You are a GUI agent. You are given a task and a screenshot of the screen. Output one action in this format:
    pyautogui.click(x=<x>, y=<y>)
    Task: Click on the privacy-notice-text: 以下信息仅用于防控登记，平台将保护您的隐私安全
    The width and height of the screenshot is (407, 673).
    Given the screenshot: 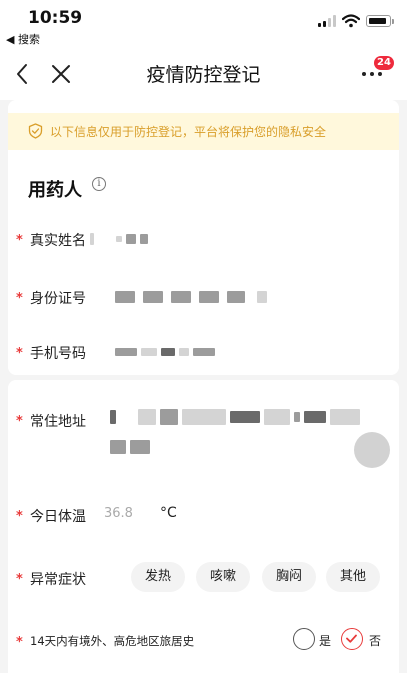 What is the action you would take?
    pyautogui.click(x=188, y=132)
    